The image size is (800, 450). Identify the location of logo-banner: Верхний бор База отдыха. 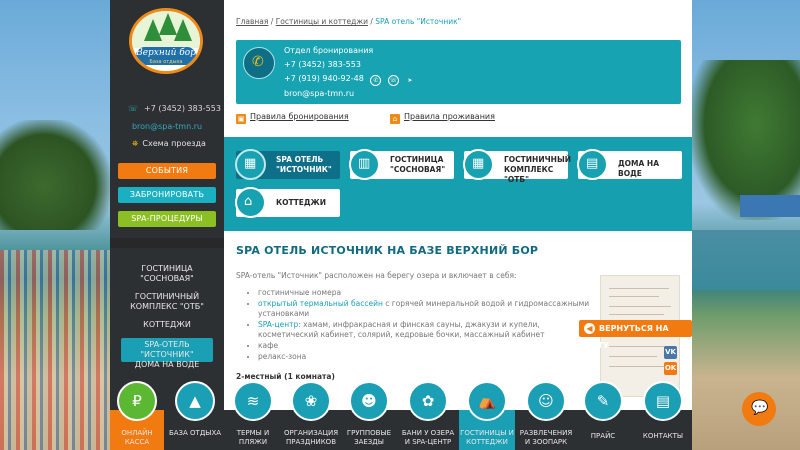
(166, 56).